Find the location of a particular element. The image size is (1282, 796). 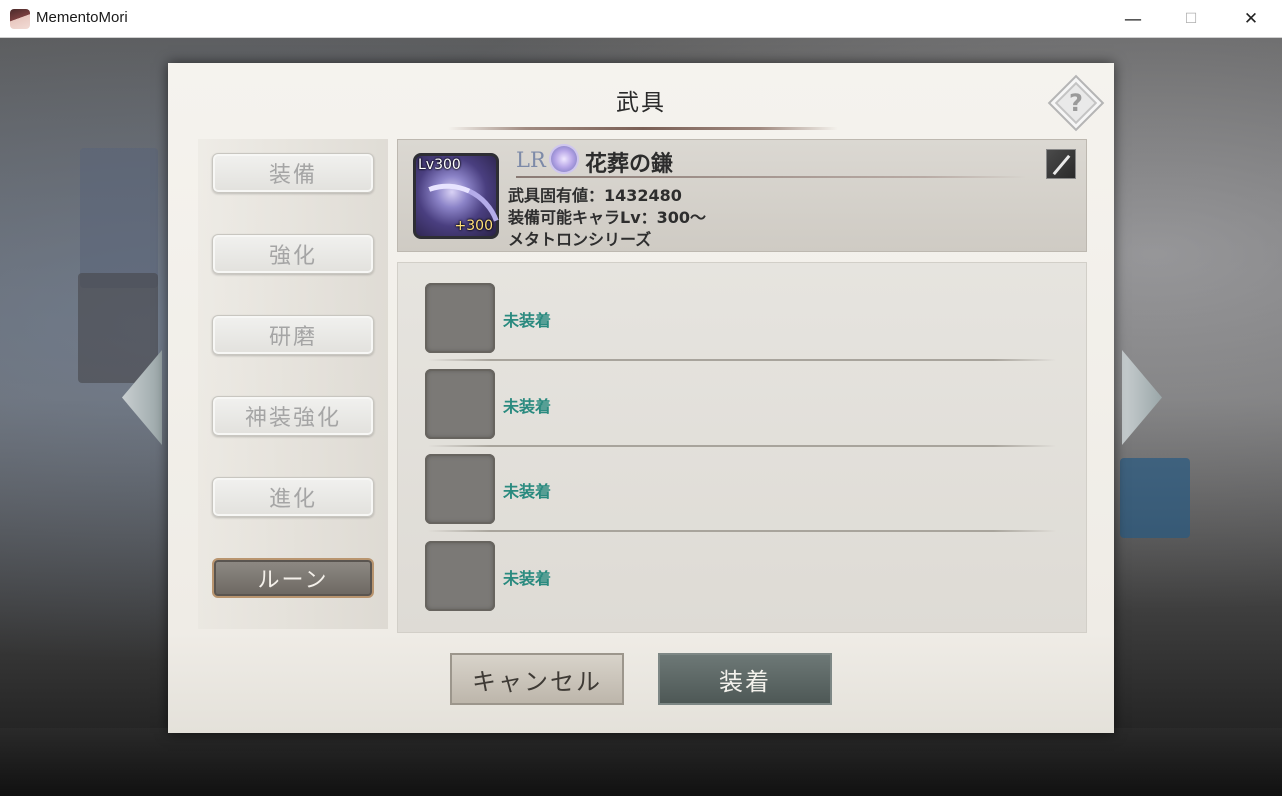

close-button: ✕ is located at coordinates (1251, 19).